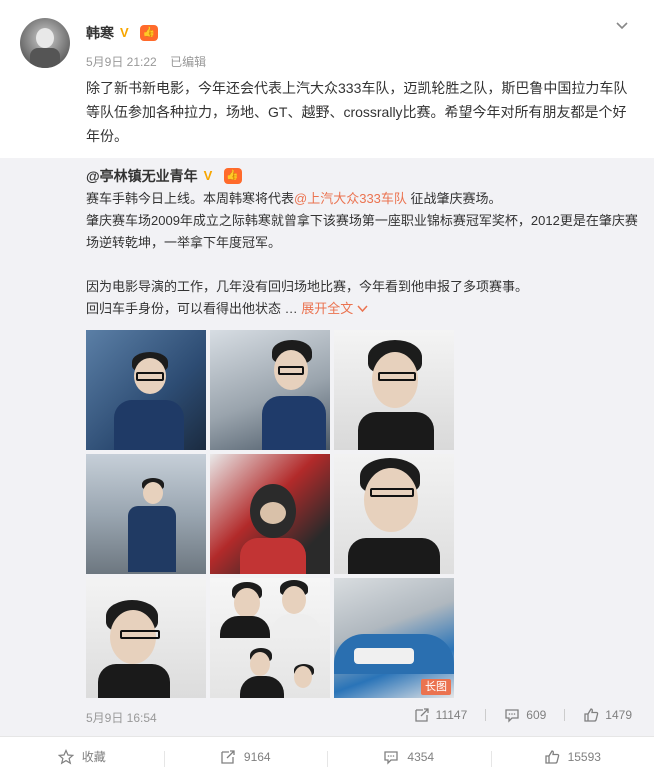  I want to click on comment-button: 4354, so click(409, 757).